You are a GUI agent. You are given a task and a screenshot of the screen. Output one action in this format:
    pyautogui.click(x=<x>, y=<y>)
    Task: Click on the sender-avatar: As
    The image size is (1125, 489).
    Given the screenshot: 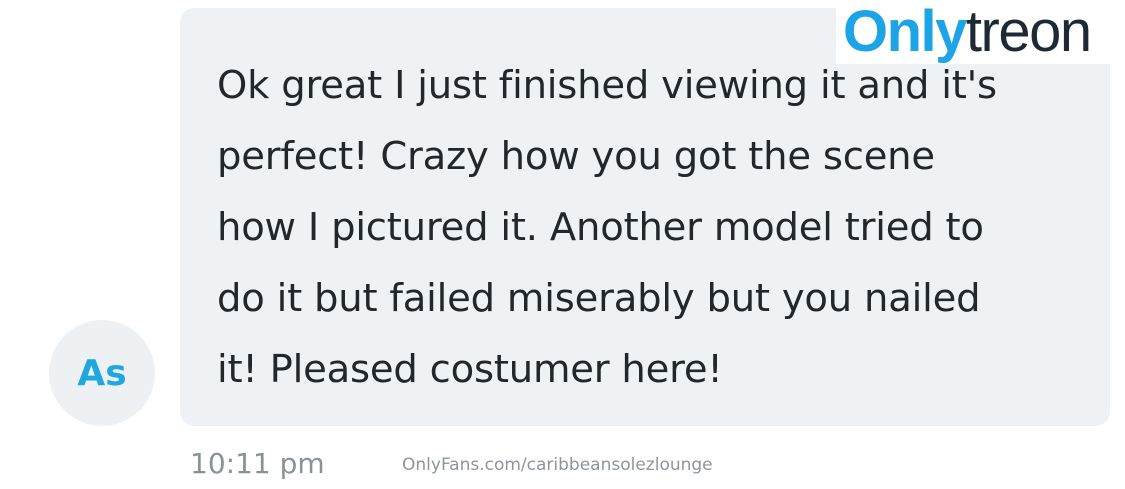 What is the action you would take?
    pyautogui.click(x=102, y=373)
    